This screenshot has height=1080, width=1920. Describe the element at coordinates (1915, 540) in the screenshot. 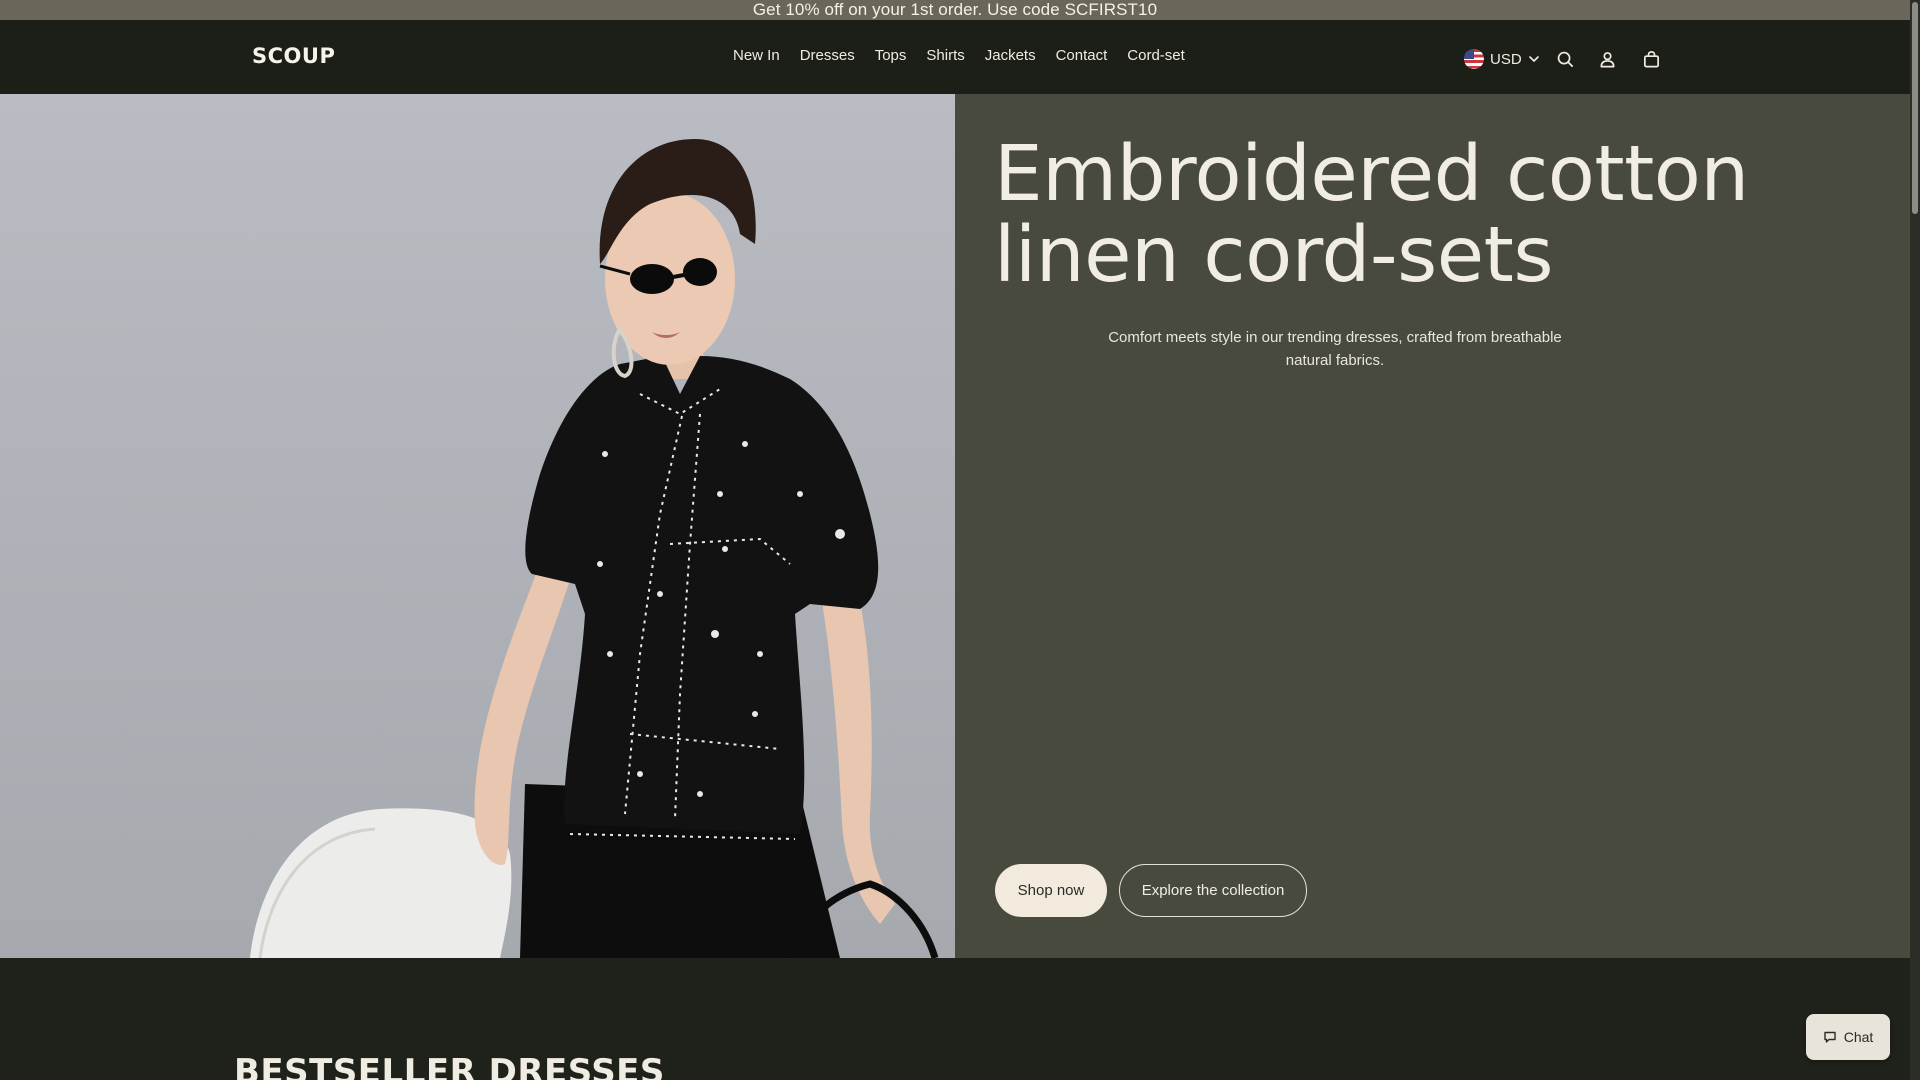

I see `page-scrollbar` at that location.